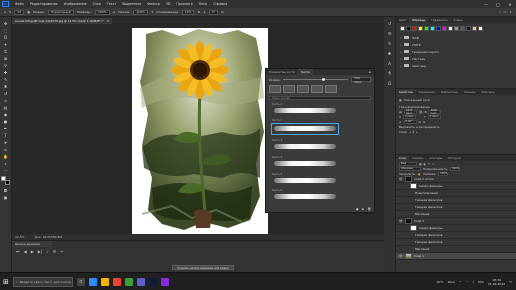 The width and height of the screenshot is (516, 290). What do you see at coordinates (6, 93) in the screenshot?
I see `history-brush-icon: ↺` at bounding box center [6, 93].